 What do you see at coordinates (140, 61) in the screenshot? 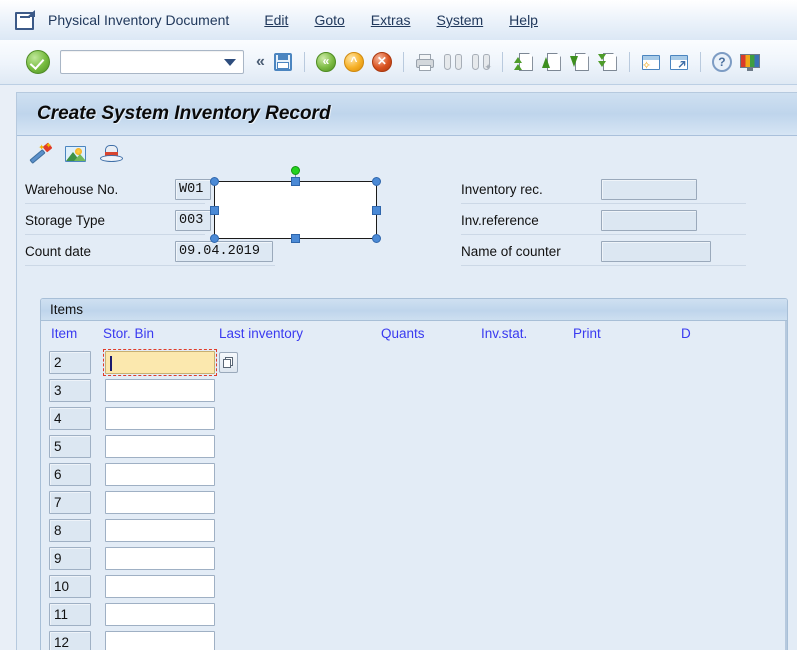
I see `command-input` at bounding box center [140, 61].